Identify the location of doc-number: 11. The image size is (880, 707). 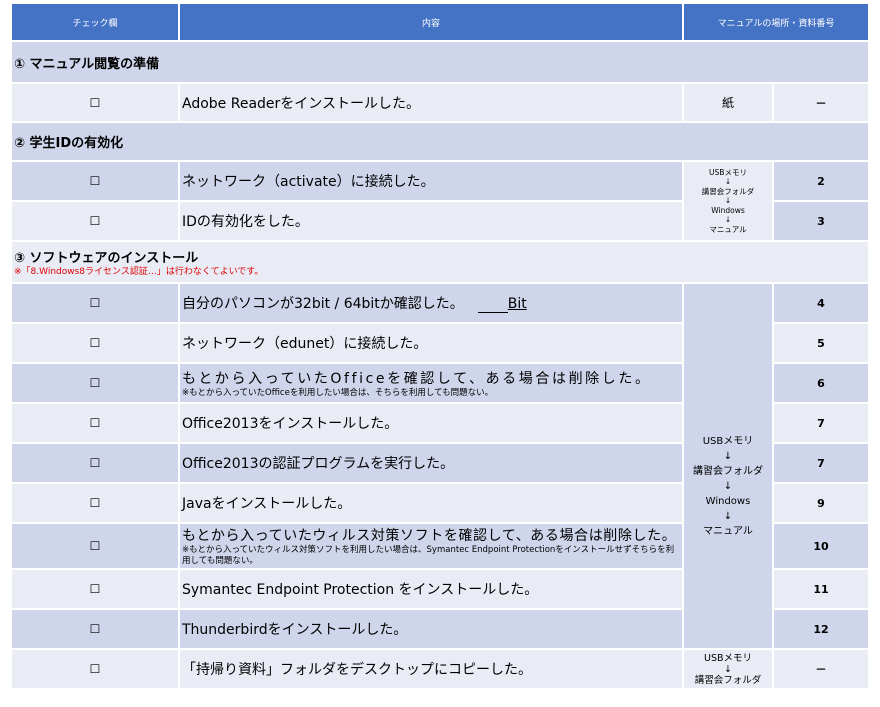
(822, 590).